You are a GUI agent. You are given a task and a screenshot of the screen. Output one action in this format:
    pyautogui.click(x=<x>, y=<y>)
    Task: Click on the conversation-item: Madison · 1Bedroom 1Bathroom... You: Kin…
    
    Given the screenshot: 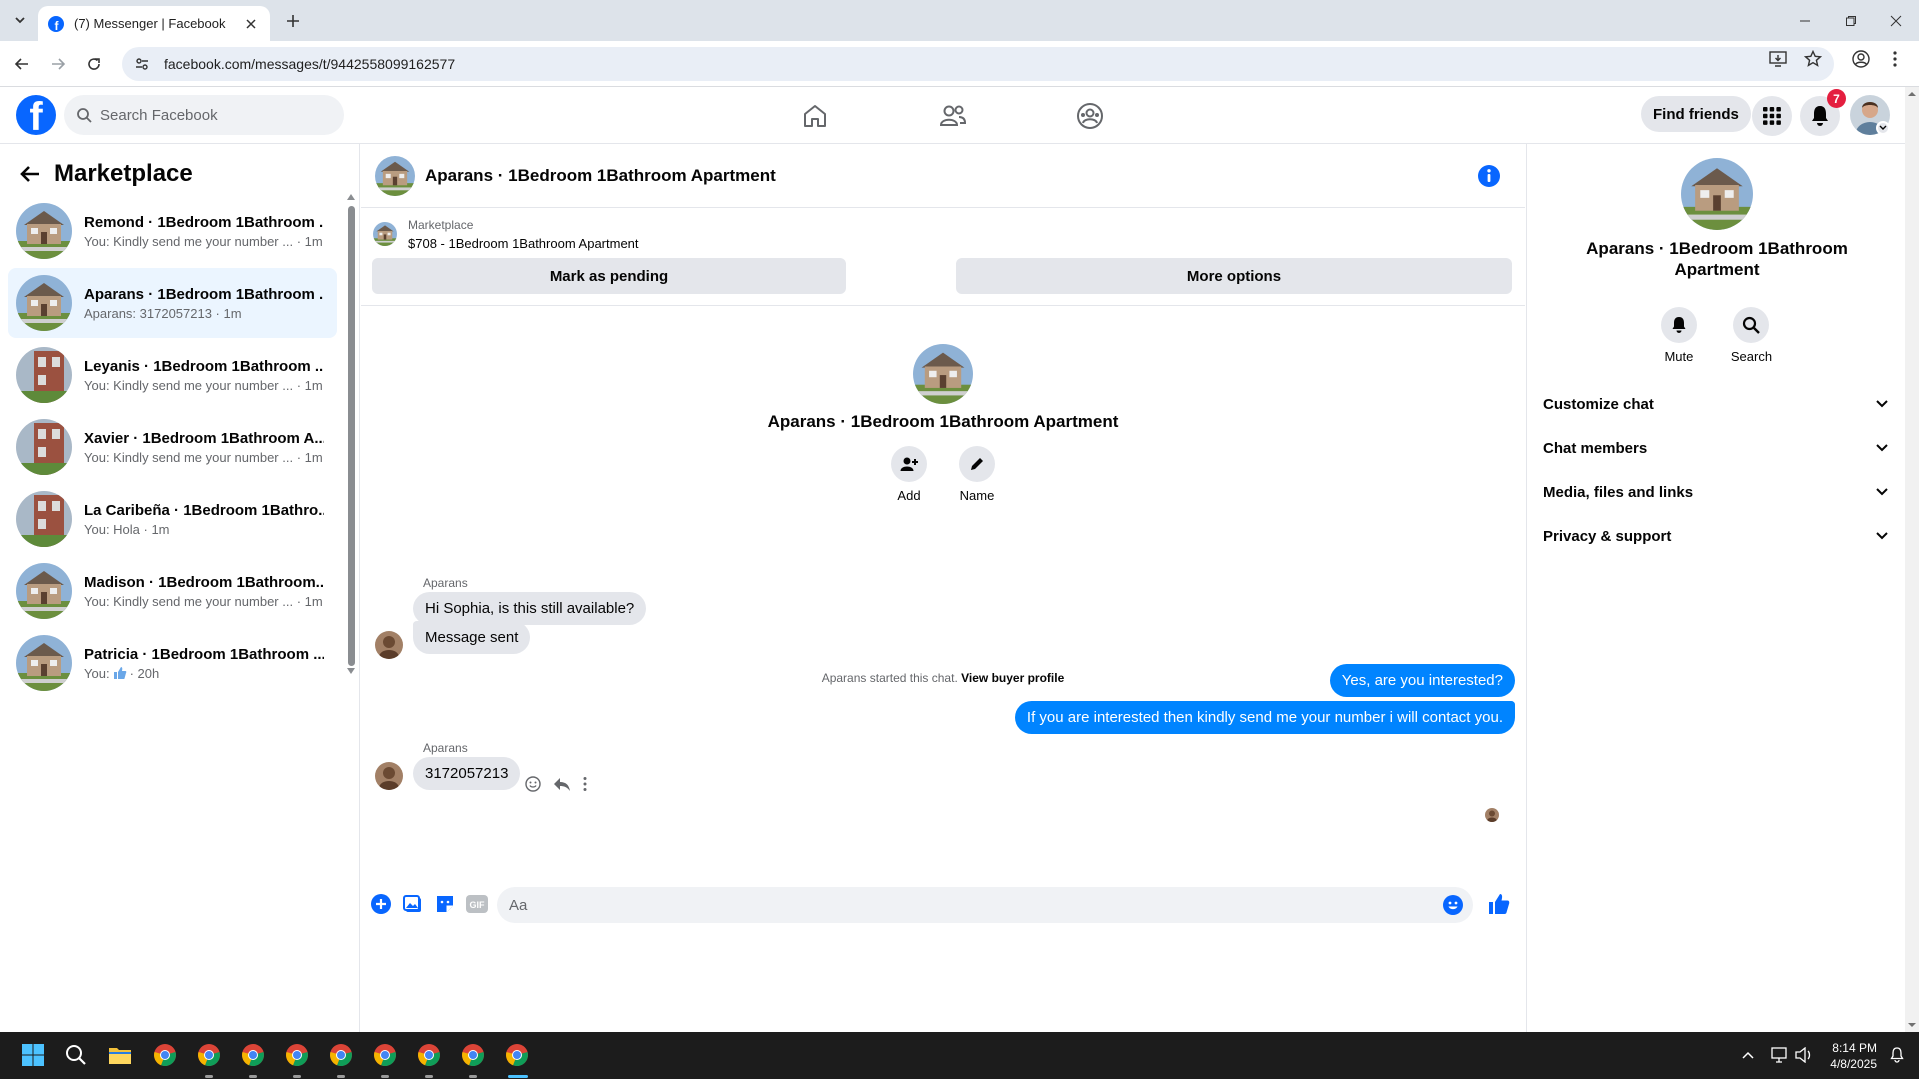 What is the action you would take?
    pyautogui.click(x=172, y=591)
    